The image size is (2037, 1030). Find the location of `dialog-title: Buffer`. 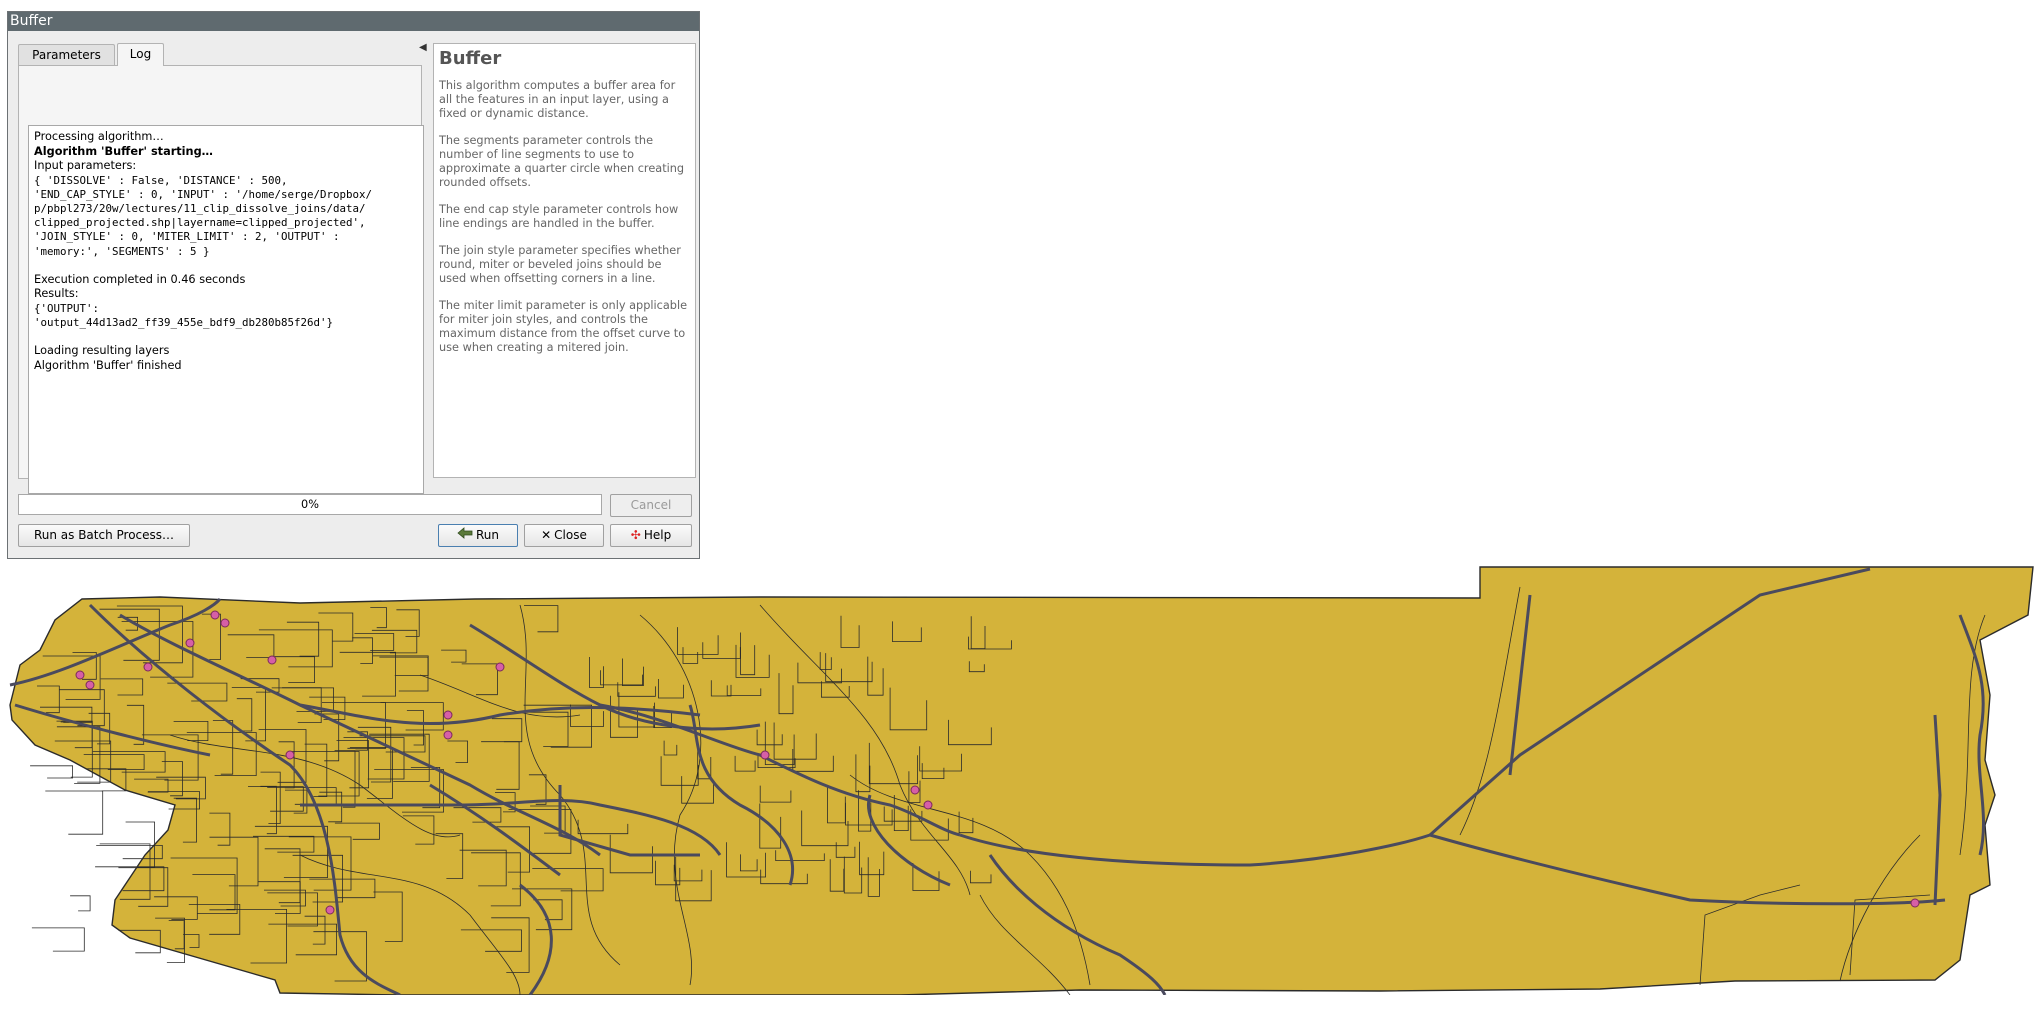

dialog-title: Buffer is located at coordinates (31, 21).